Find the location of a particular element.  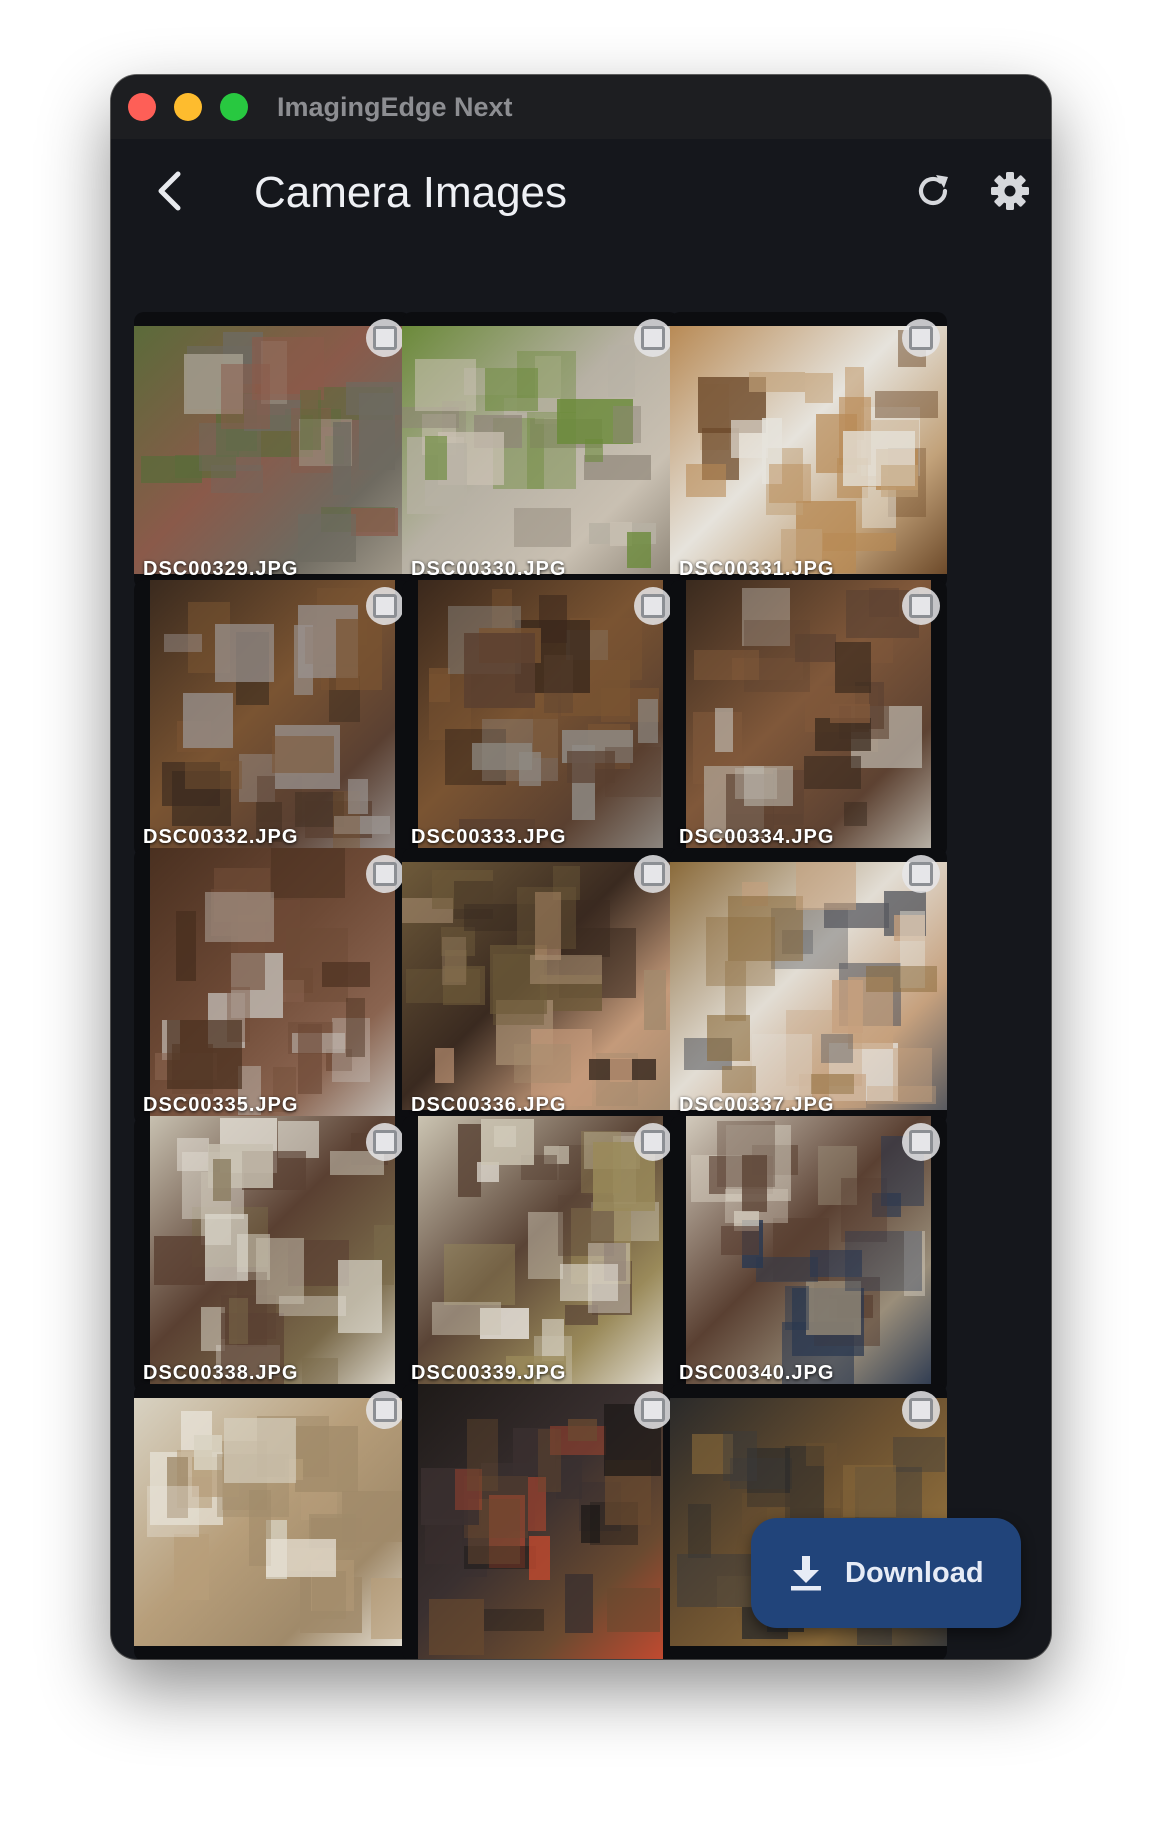

image-tile: DSC00331.JPG is located at coordinates (808, 450).